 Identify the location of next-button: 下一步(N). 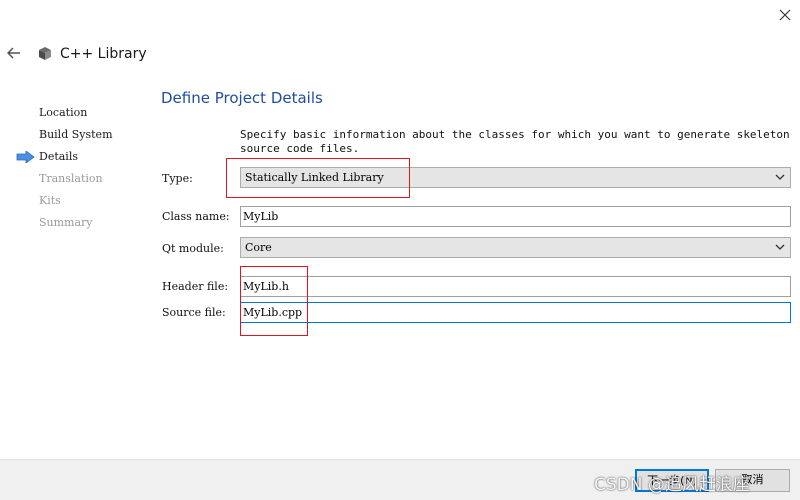
(672, 480).